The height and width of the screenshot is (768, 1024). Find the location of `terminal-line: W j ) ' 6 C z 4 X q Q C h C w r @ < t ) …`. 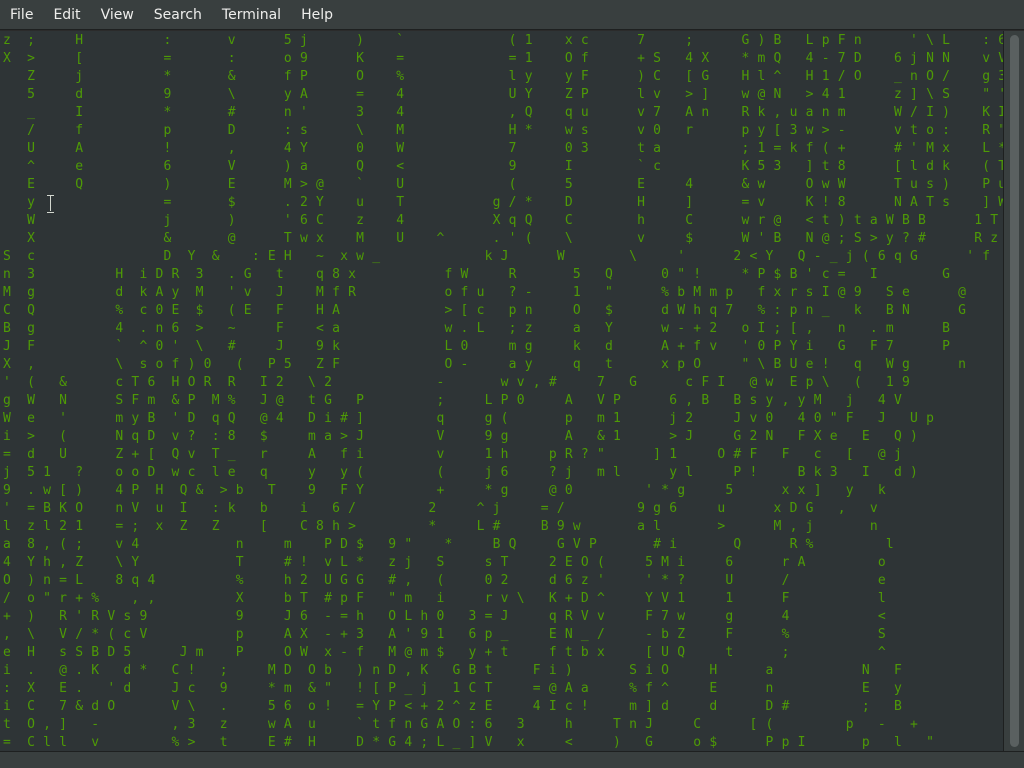

terminal-line: W j ) ' 6 C z 4 X q Q C h C w r @ < t ) … is located at coordinates (503, 220).